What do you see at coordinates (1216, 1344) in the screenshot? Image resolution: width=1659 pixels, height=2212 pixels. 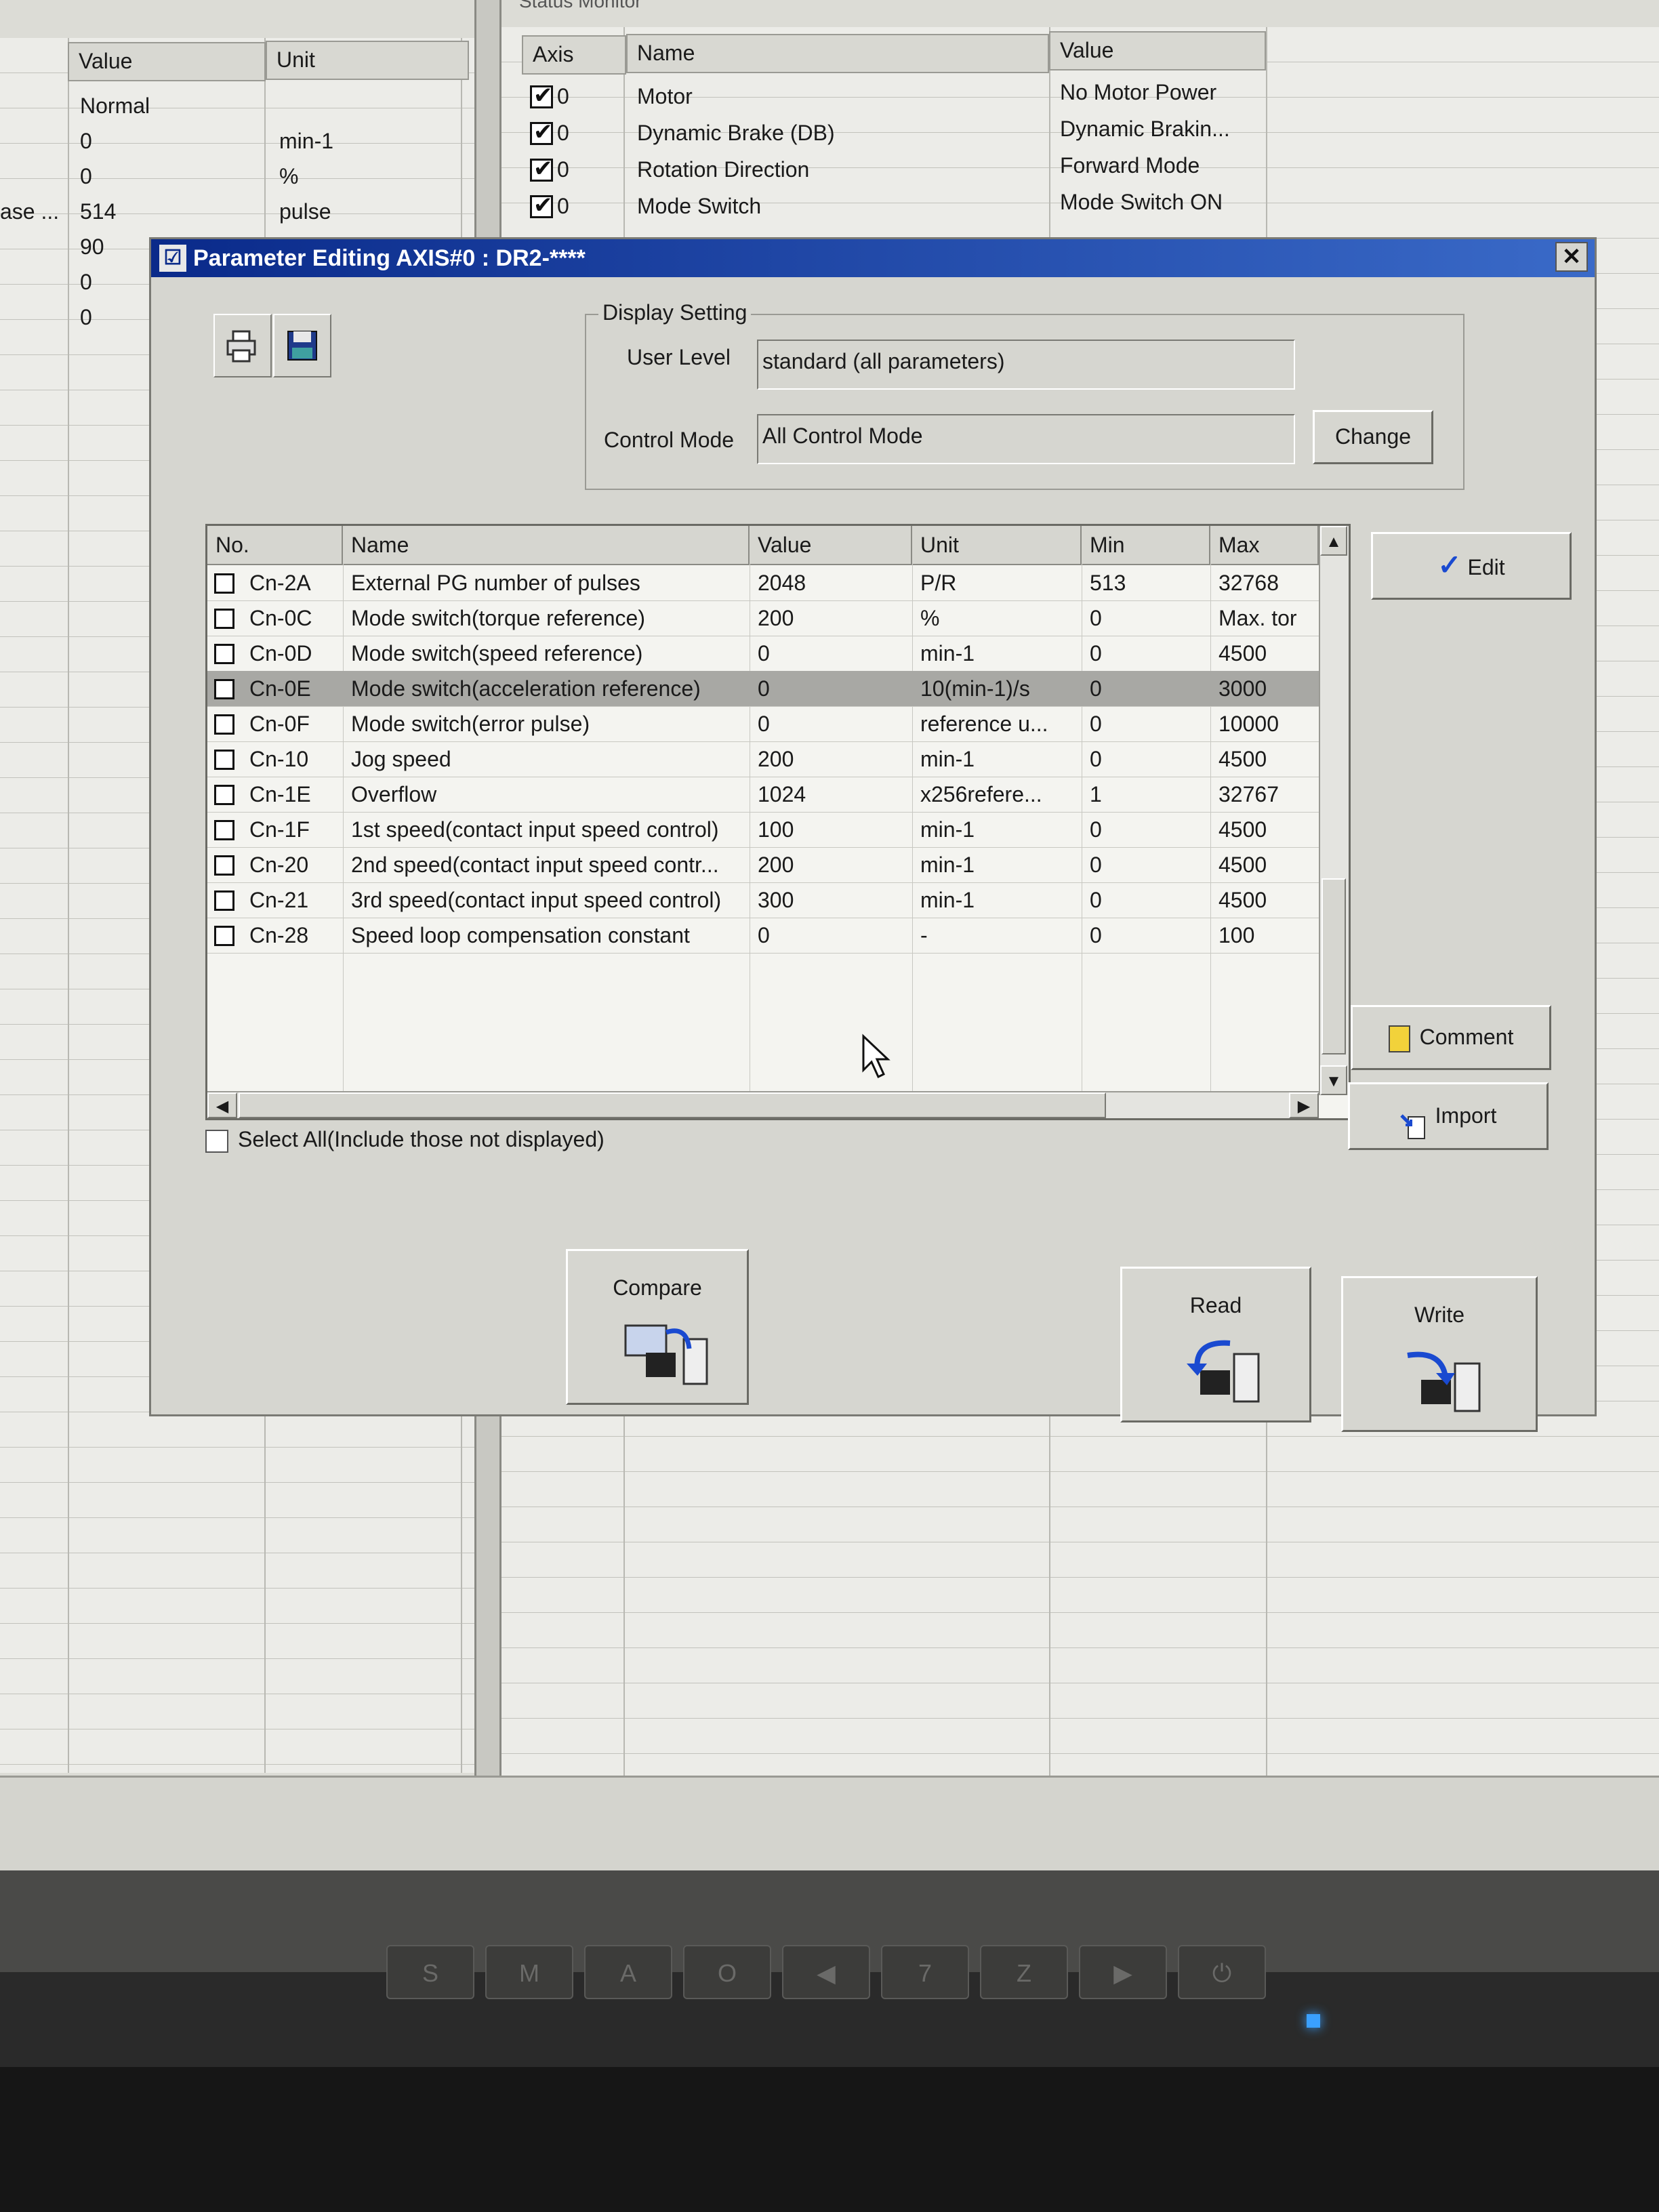 I see `read-button: Read` at bounding box center [1216, 1344].